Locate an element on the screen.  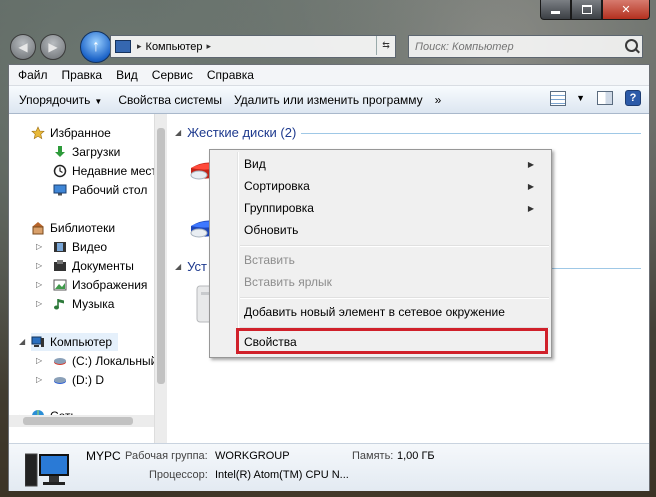
view-controls: ▼ ? is located at coordinates (595, 98).